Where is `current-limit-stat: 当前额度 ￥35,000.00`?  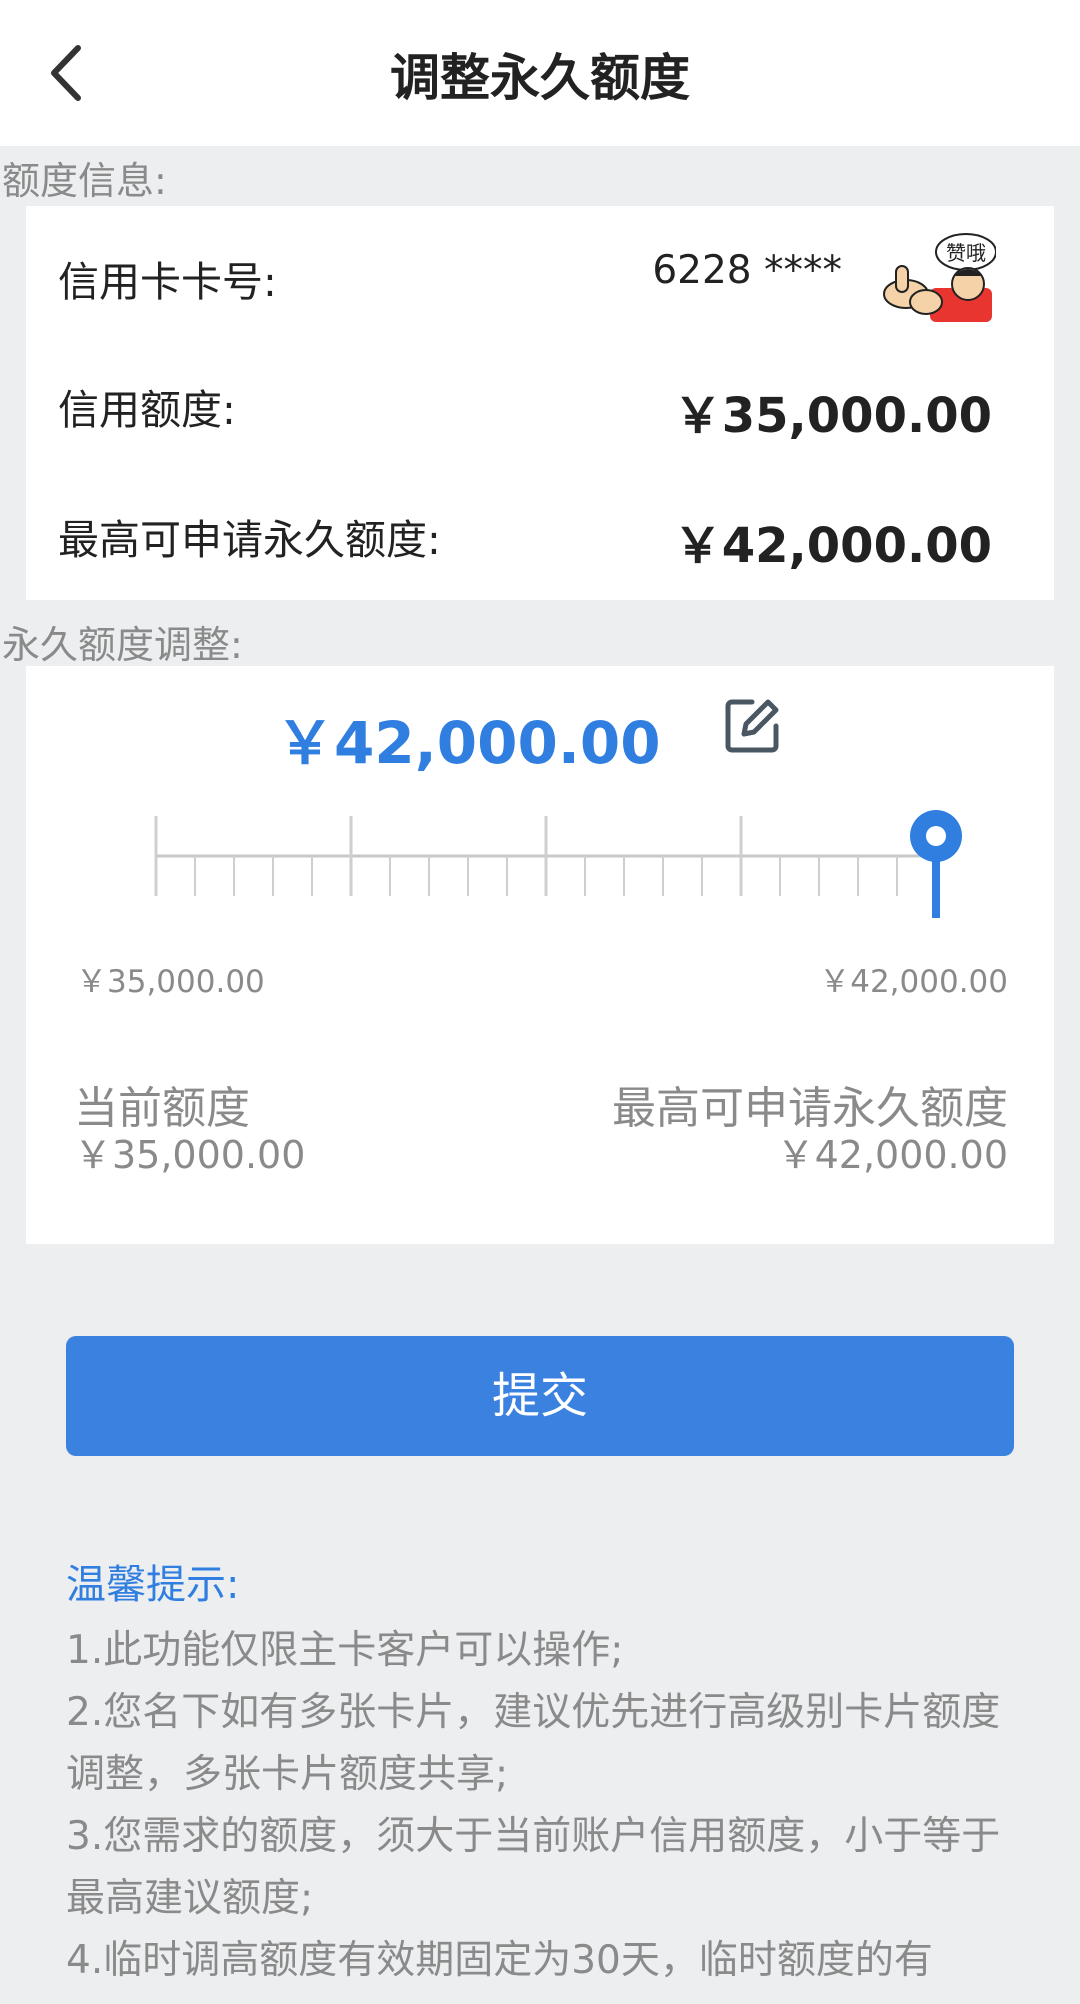
current-limit-stat: 当前额度 ￥35,000.00 is located at coordinates (189, 1132).